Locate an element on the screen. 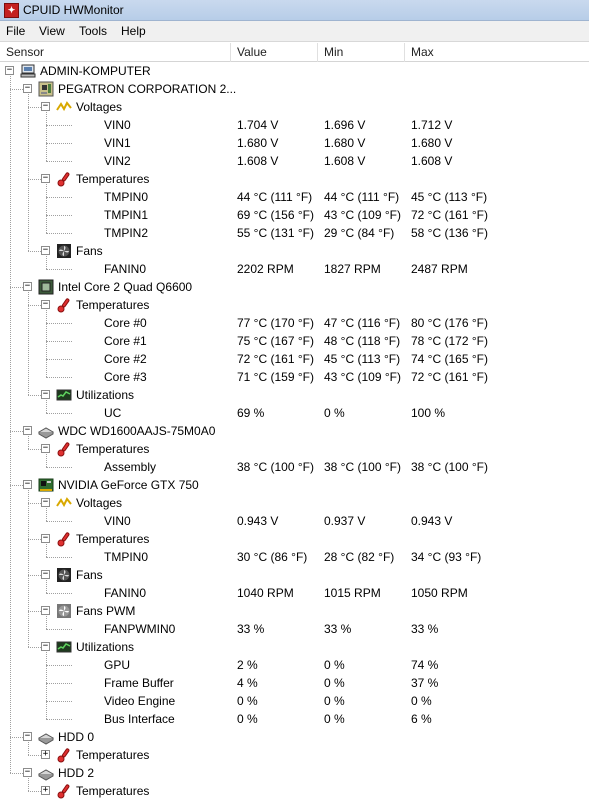 The width and height of the screenshot is (589, 808). sensor-reading-row: VIN1 1.680 V 1.680 V 1.680 V is located at coordinates (294, 143).